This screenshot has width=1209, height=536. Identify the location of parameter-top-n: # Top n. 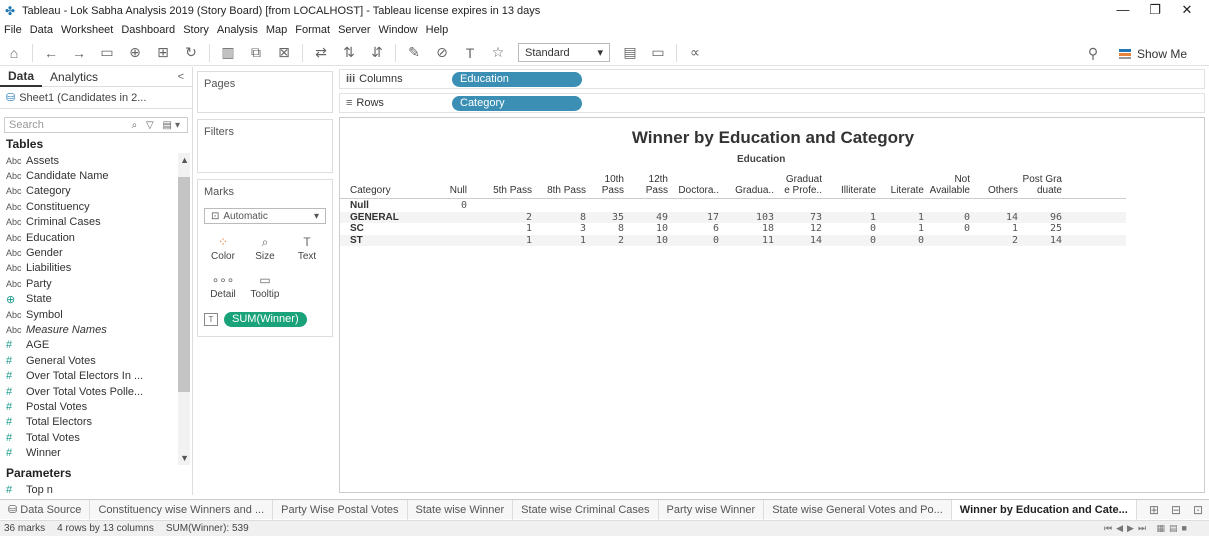
(96, 489).